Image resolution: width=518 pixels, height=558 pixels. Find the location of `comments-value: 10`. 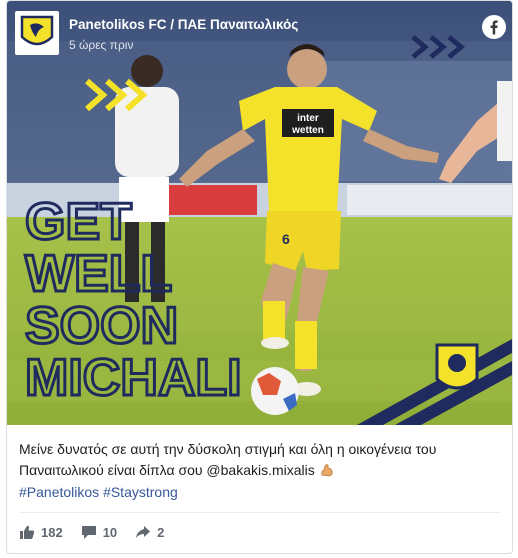

comments-value: 10 is located at coordinates (110, 532).